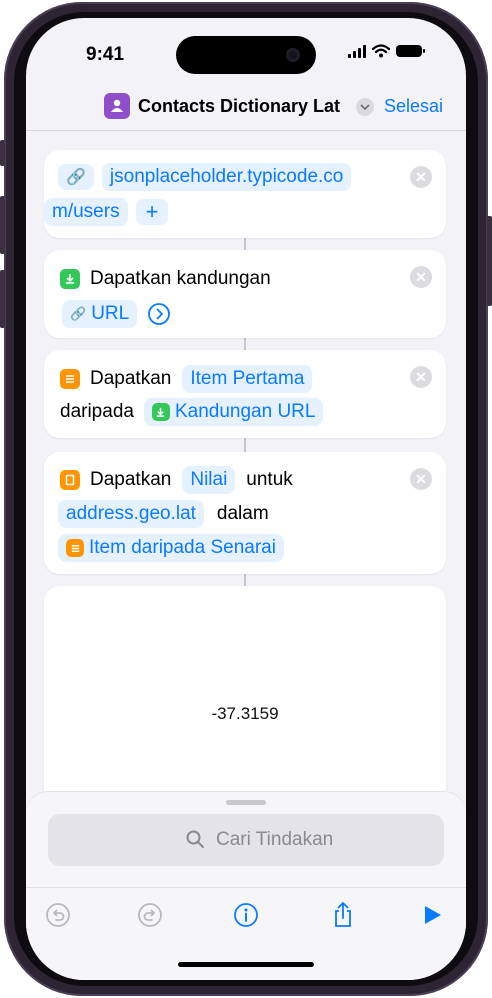 The width and height of the screenshot is (492, 998). I want to click on shortcut-app-icon, so click(117, 106).